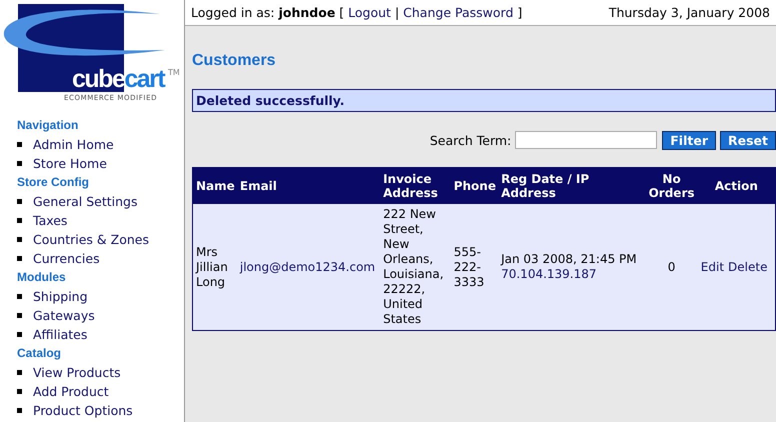 The height and width of the screenshot is (422, 776). Describe the element at coordinates (671, 267) in the screenshot. I see `table-cell: 0` at that location.